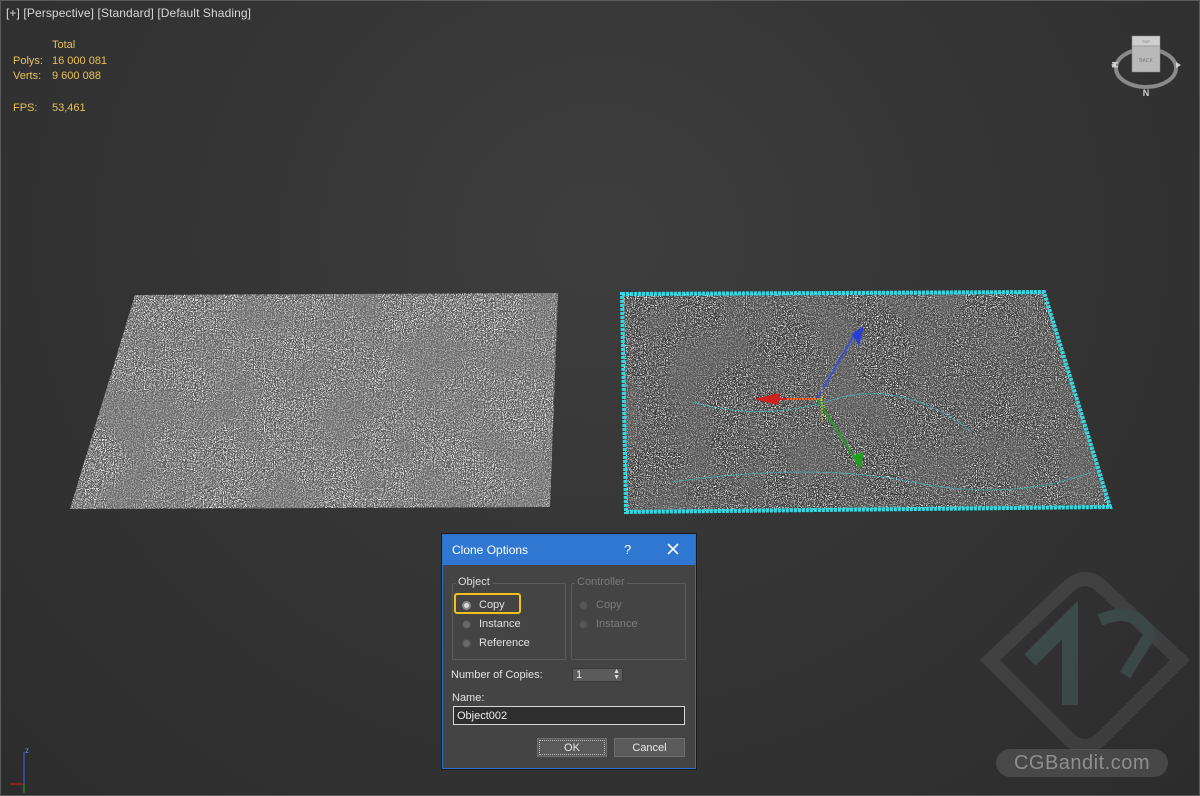 The width and height of the screenshot is (1200, 796). Describe the element at coordinates (579, 675) in the screenshot. I see `copies-value: 1` at that location.